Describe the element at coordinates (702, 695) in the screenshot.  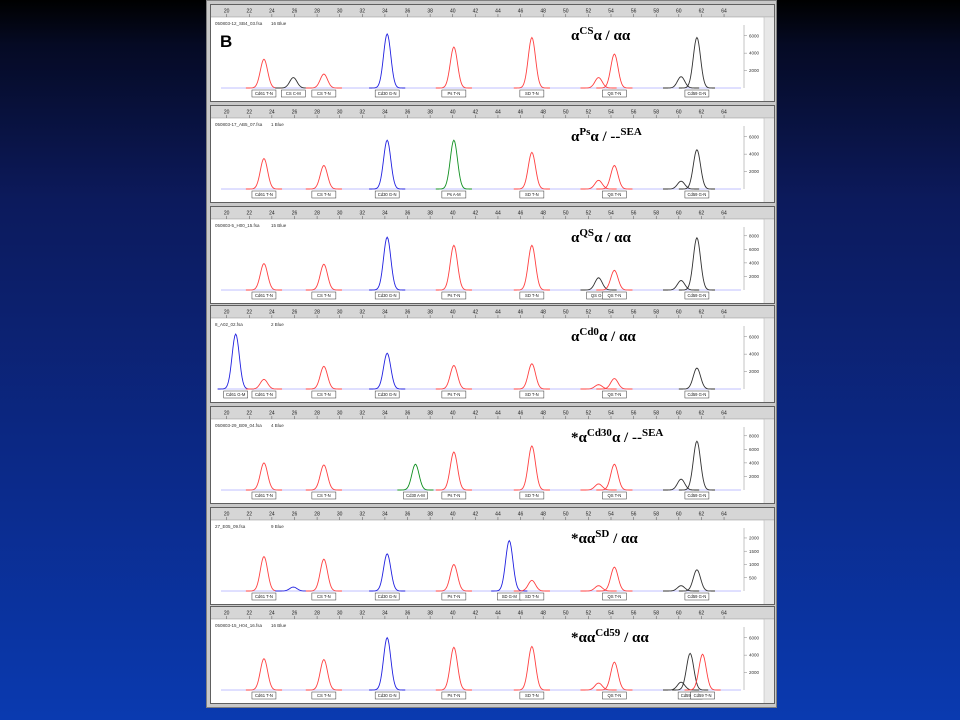
I see `peak-label: Cd59 T-N` at that location.